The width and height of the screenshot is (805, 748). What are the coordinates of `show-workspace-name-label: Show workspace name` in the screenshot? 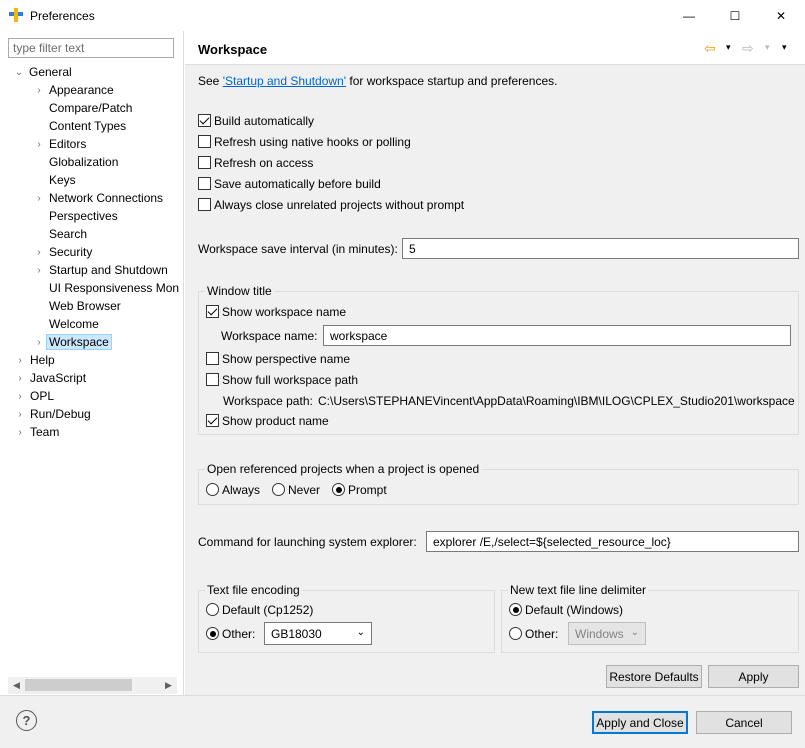 It's located at (284, 312).